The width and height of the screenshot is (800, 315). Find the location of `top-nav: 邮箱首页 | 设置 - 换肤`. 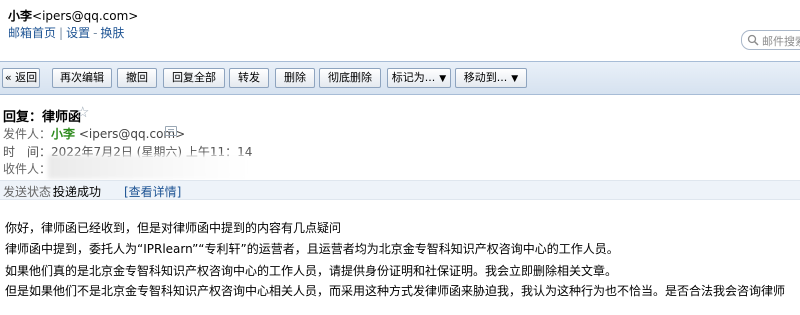

top-nav: 邮箱首页 | 设置 - 换肤 is located at coordinates (66, 32).